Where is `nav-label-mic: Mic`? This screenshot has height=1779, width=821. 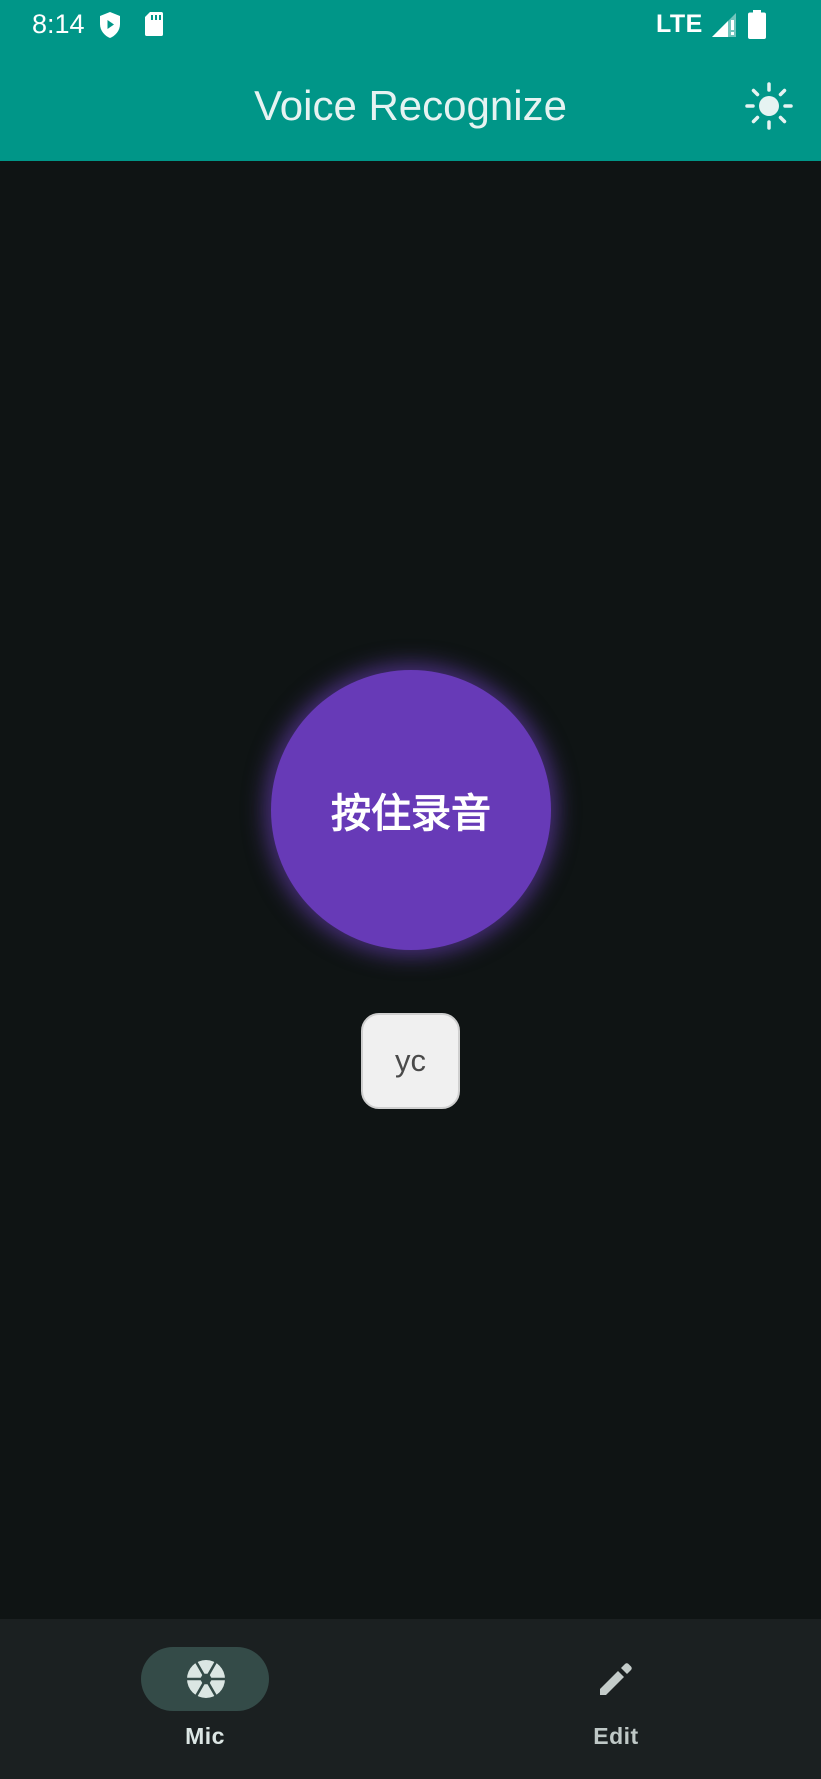
nav-label-mic: Mic is located at coordinates (205, 1736).